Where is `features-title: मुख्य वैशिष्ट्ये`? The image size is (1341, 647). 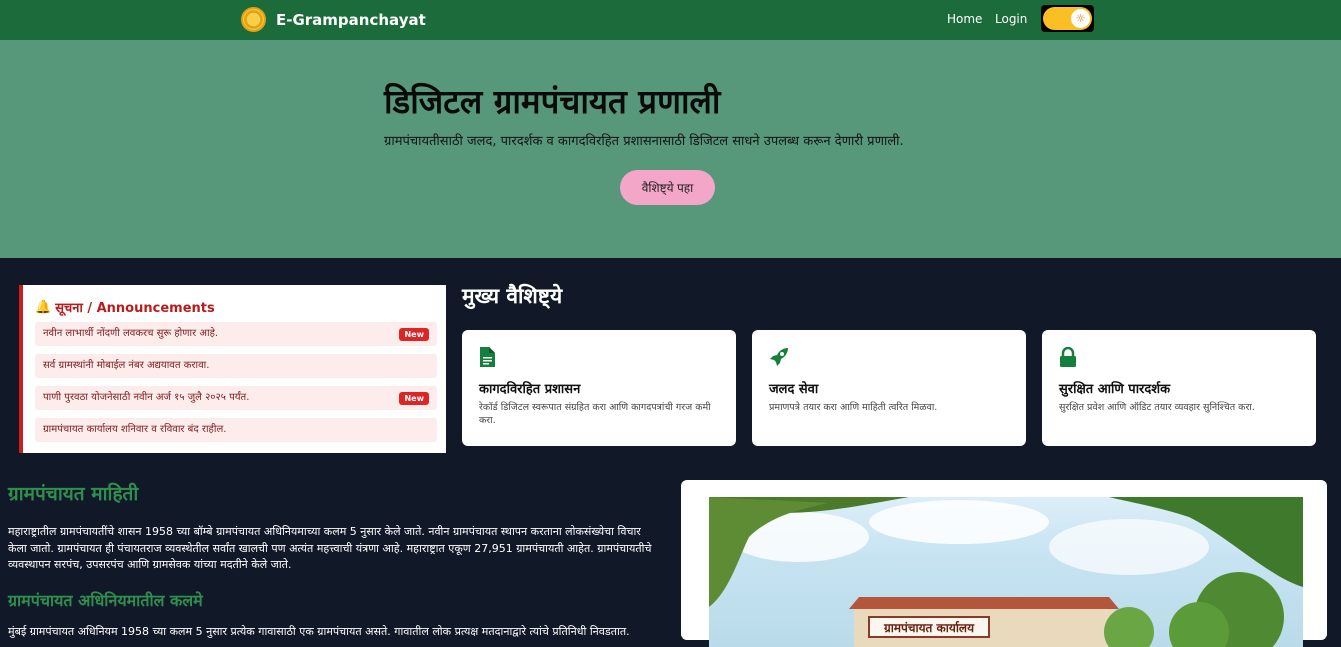 features-title: मुख्य वैशिष्ट्ये is located at coordinates (512, 296).